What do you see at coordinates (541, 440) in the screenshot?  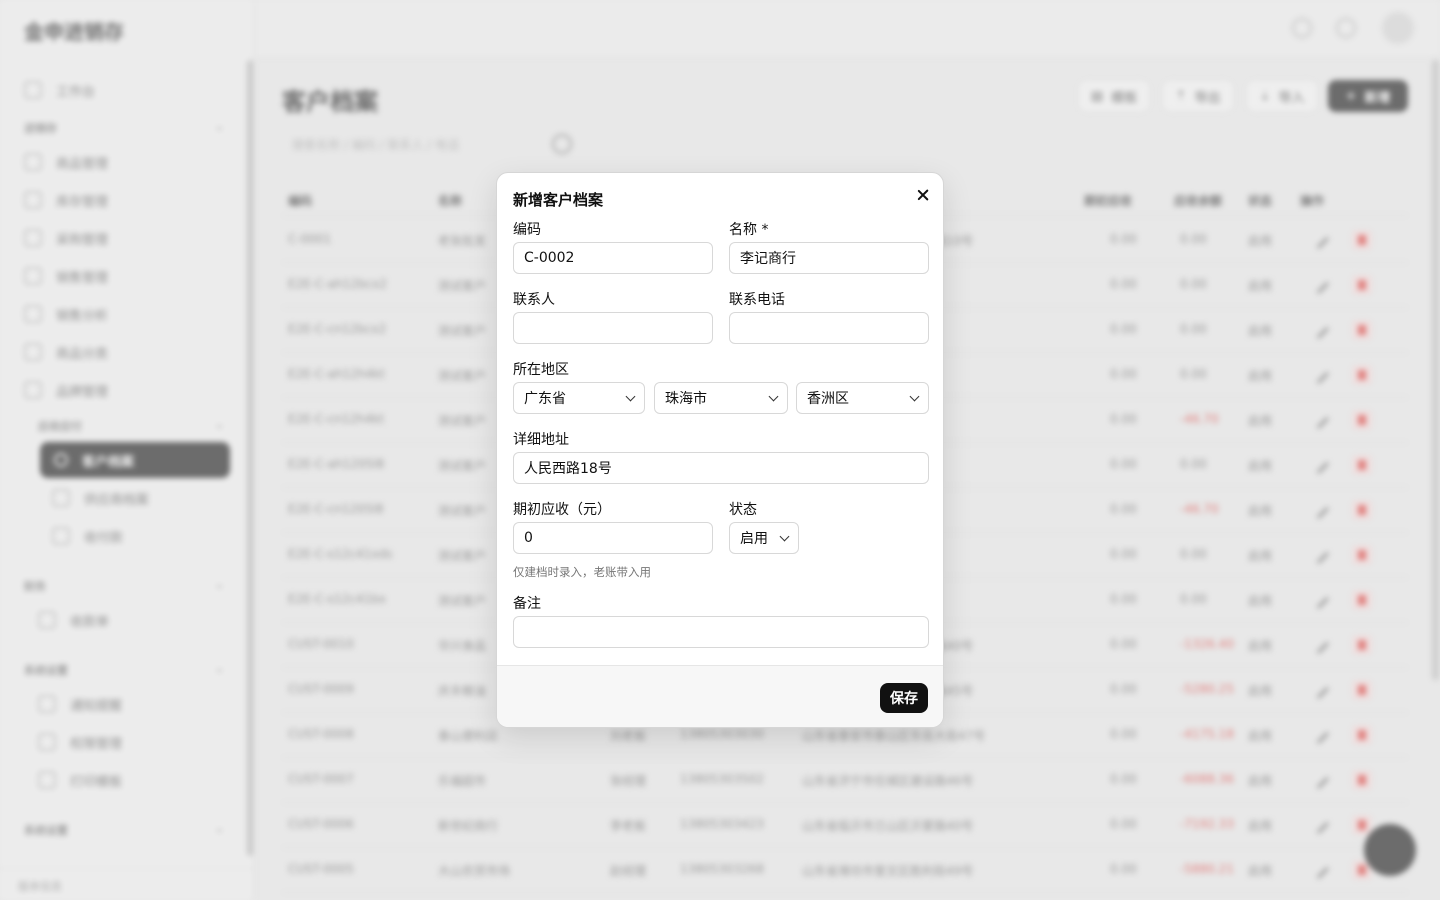 I see `address-label: 详细地址` at bounding box center [541, 440].